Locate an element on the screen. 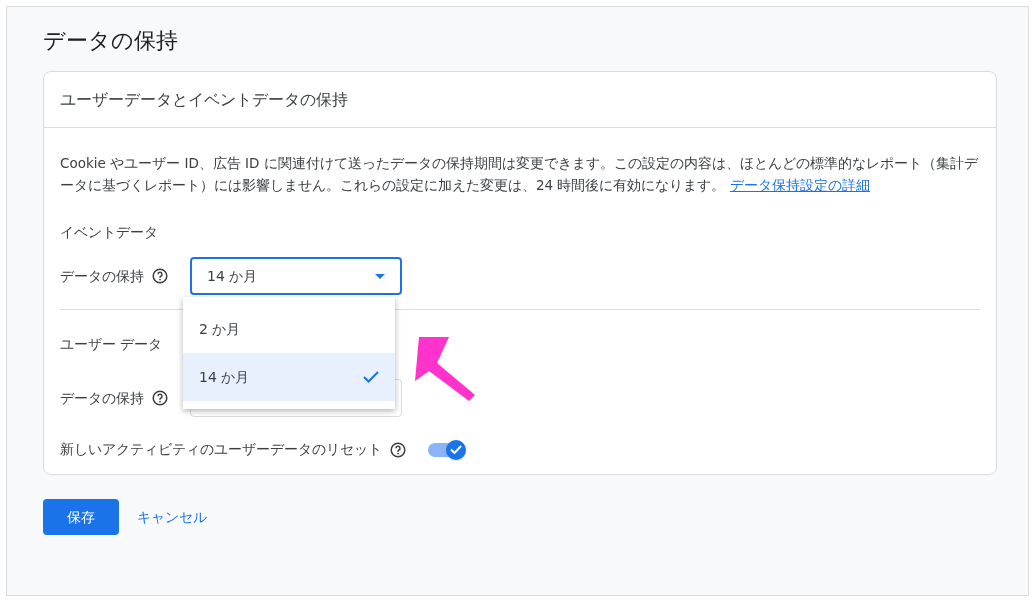 The image size is (1035, 602). section-heading: ユーザー データ is located at coordinates (112, 344).